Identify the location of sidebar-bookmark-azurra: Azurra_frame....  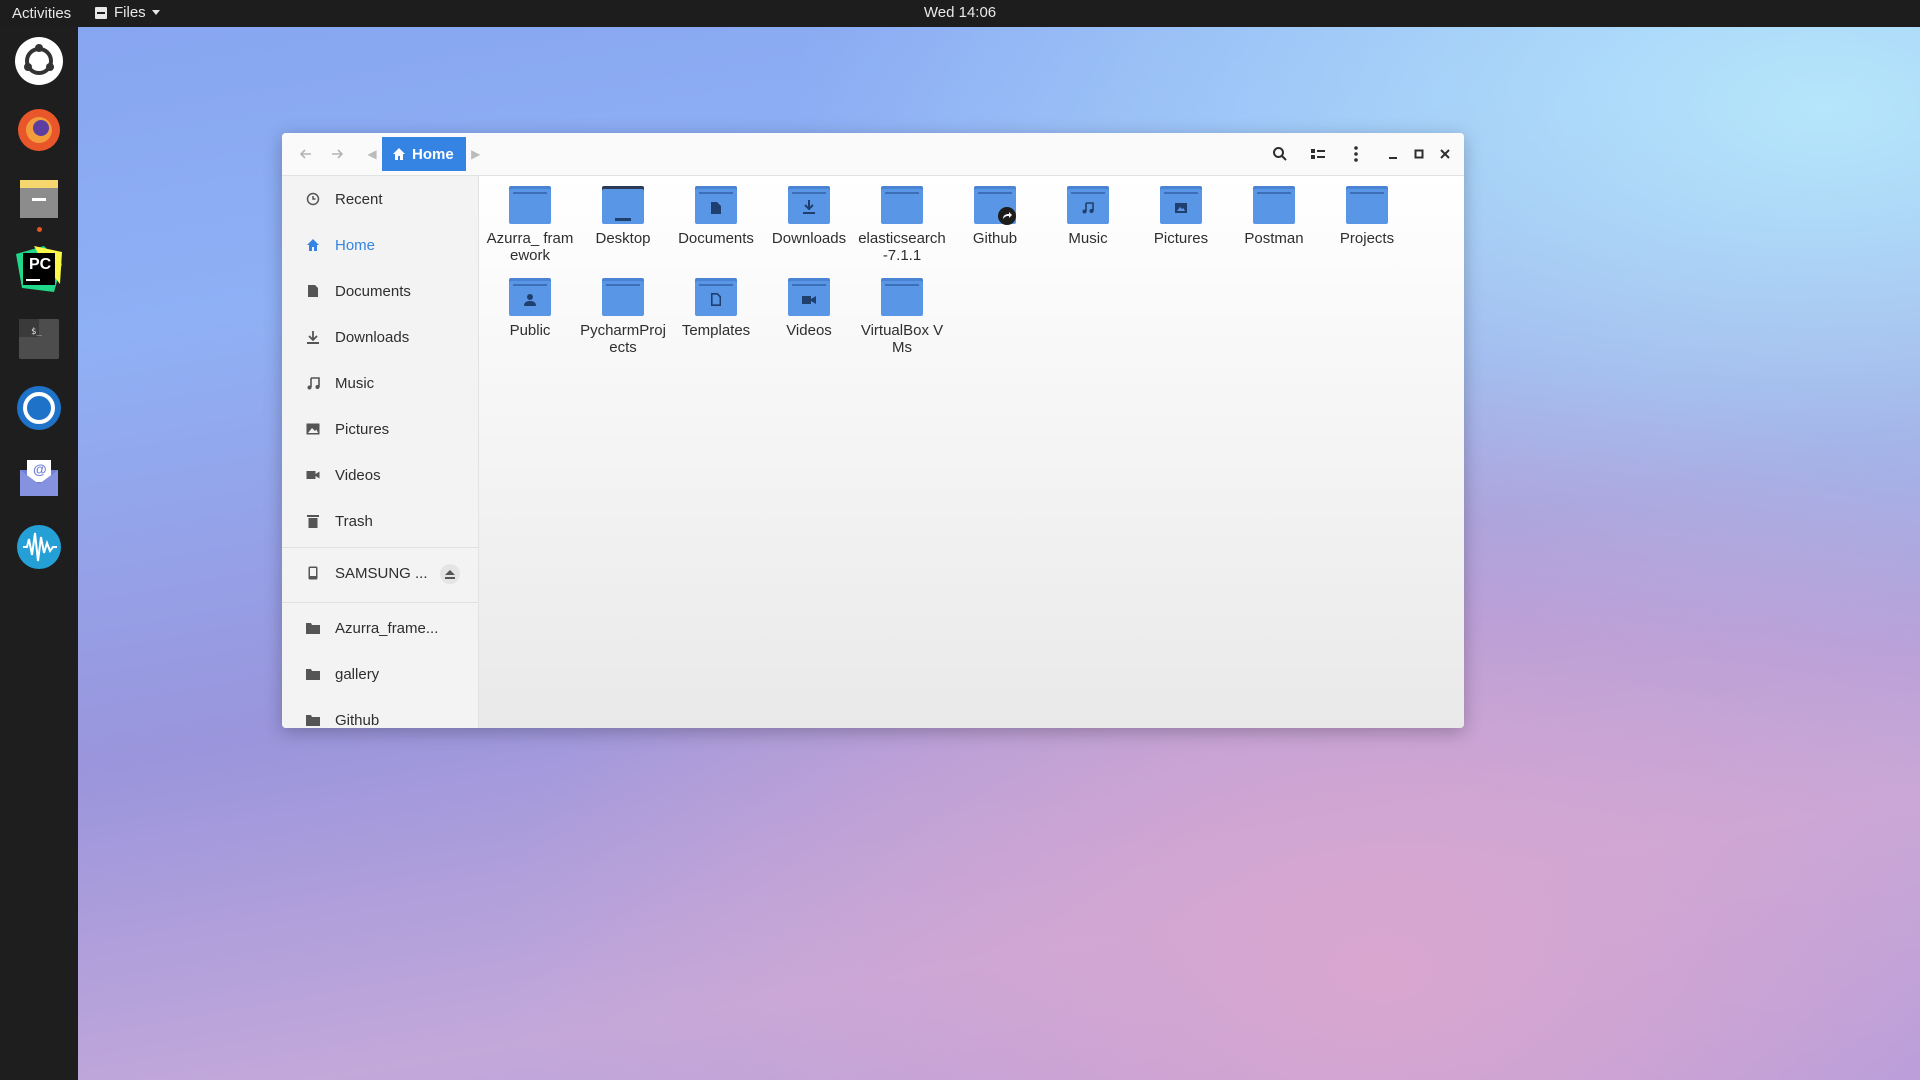
(380, 628).